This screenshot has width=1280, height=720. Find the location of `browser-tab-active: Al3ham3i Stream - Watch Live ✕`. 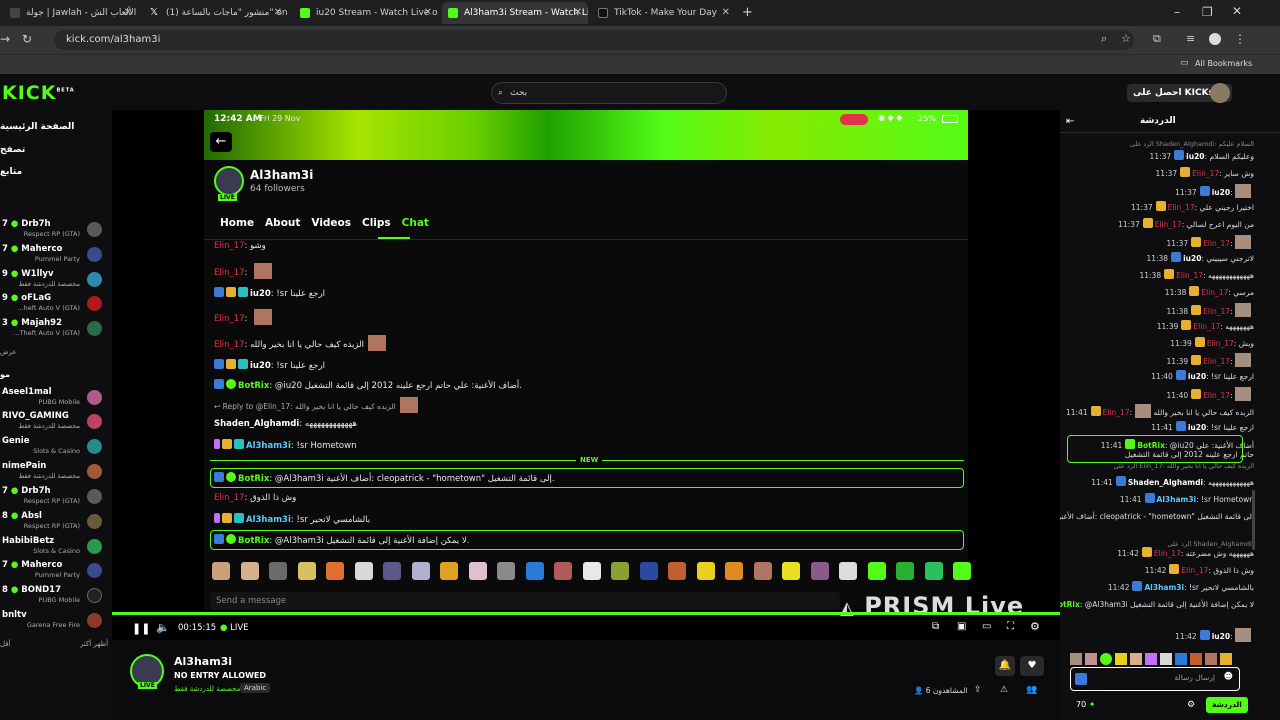

browser-tab-active: Al3ham3i Stream - Watch Live ✕ is located at coordinates (515, 13).